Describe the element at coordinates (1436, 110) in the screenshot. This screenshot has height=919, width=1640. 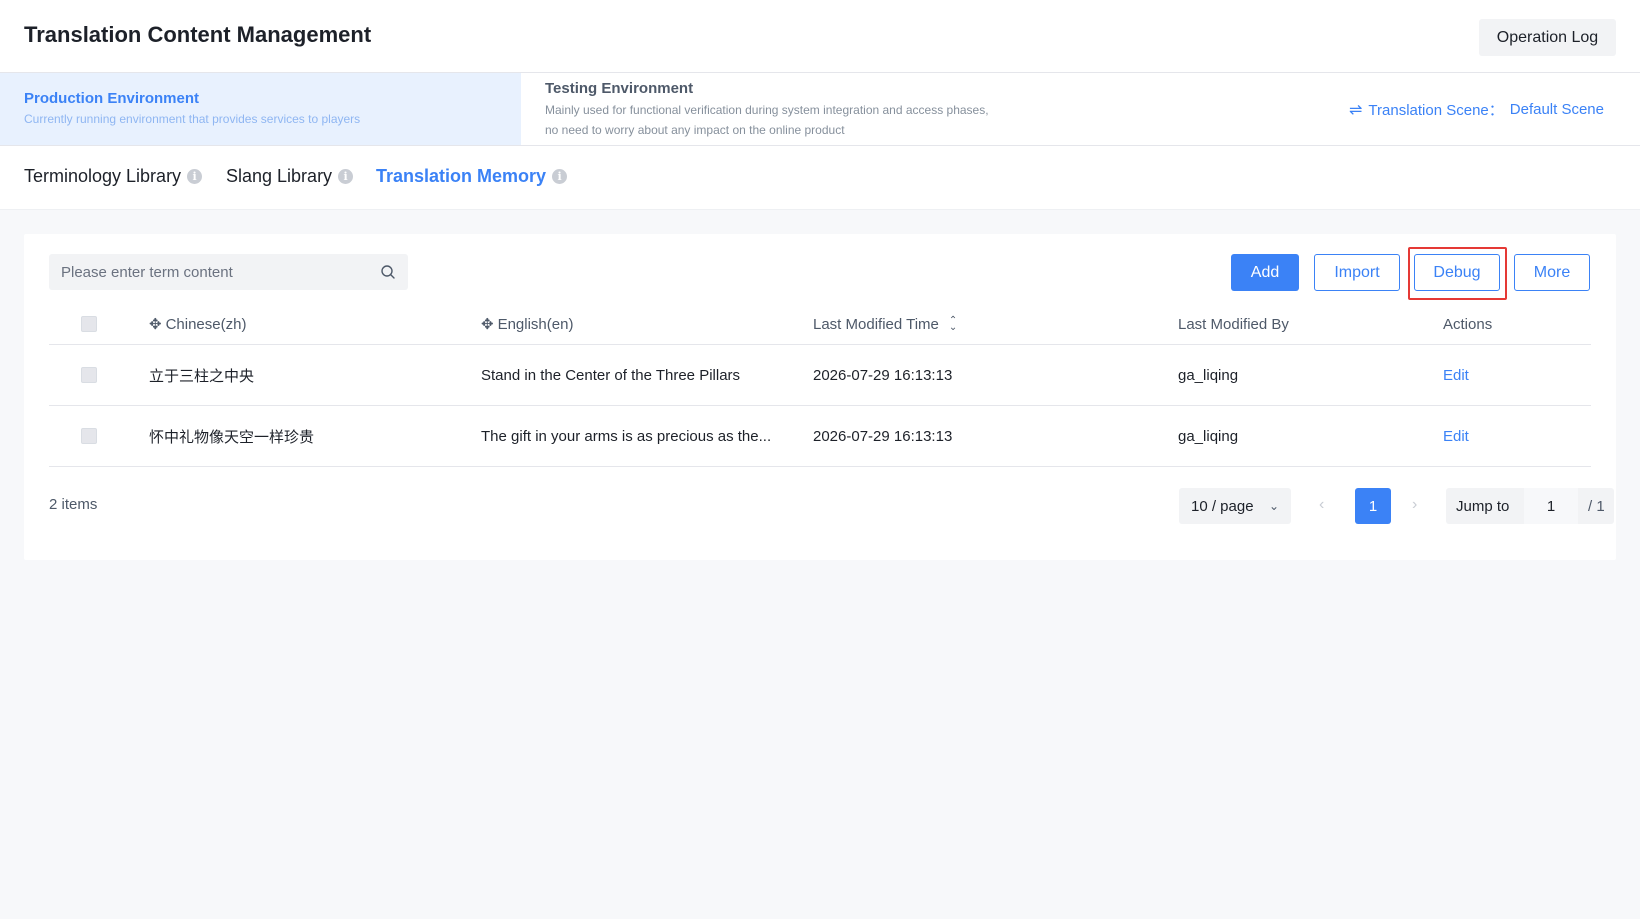
I see `scene-label: Translation Scene：` at that location.